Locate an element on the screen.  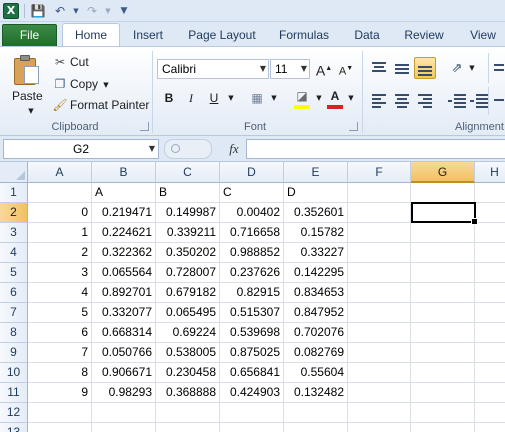
cell-h13 is located at coordinates (490, 427).